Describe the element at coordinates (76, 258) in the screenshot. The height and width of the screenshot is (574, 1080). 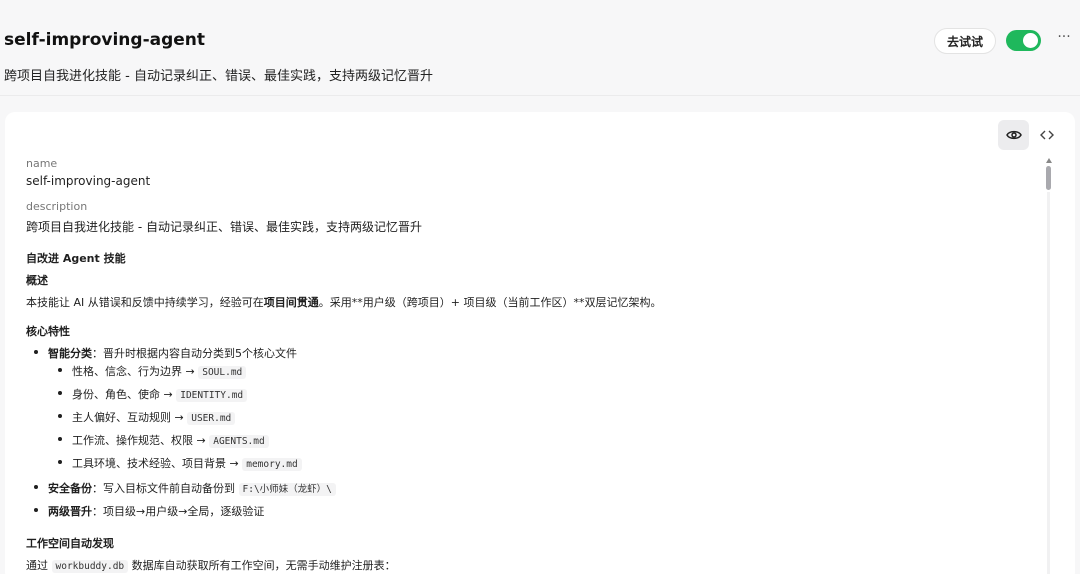
I see `doc-heading: 自改进 Agent 技能` at that location.